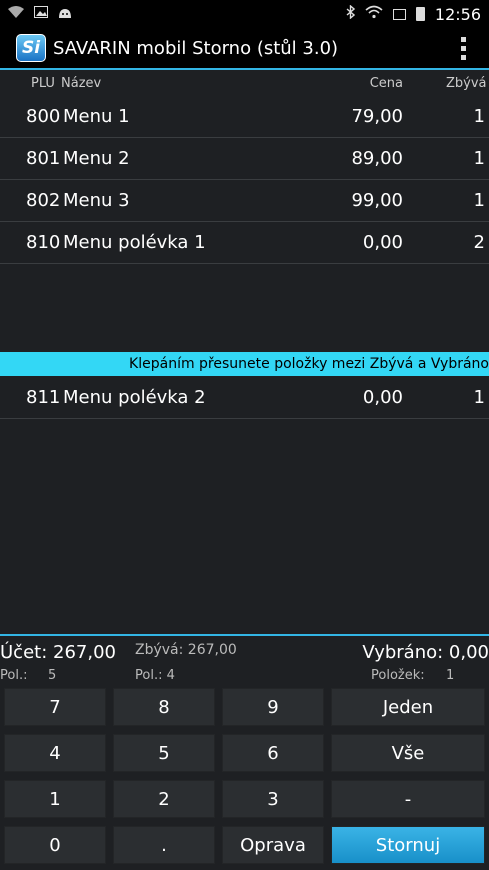 This screenshot has height=870, width=489. What do you see at coordinates (55, 707) in the screenshot?
I see `key-7-button: 7` at bounding box center [55, 707].